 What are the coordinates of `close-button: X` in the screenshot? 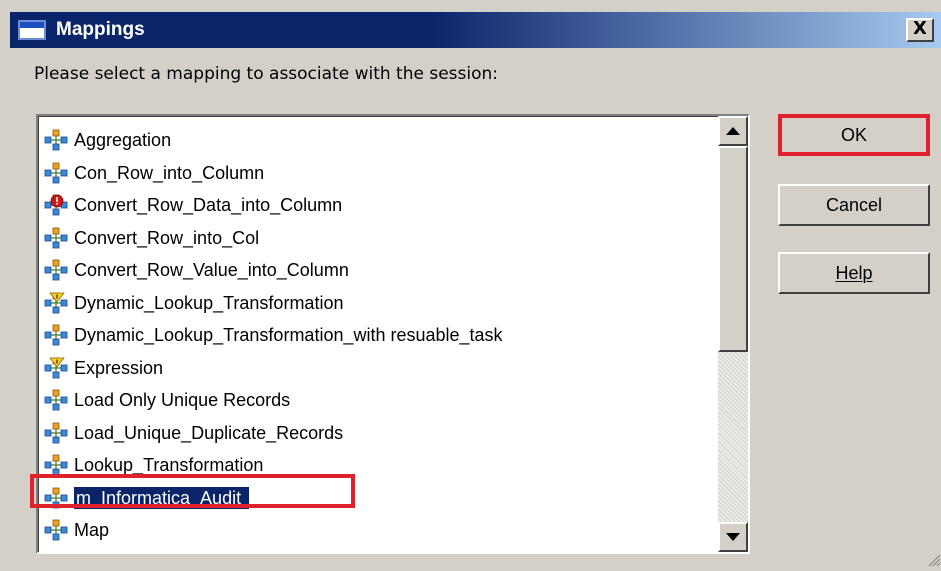 It's located at (920, 30).